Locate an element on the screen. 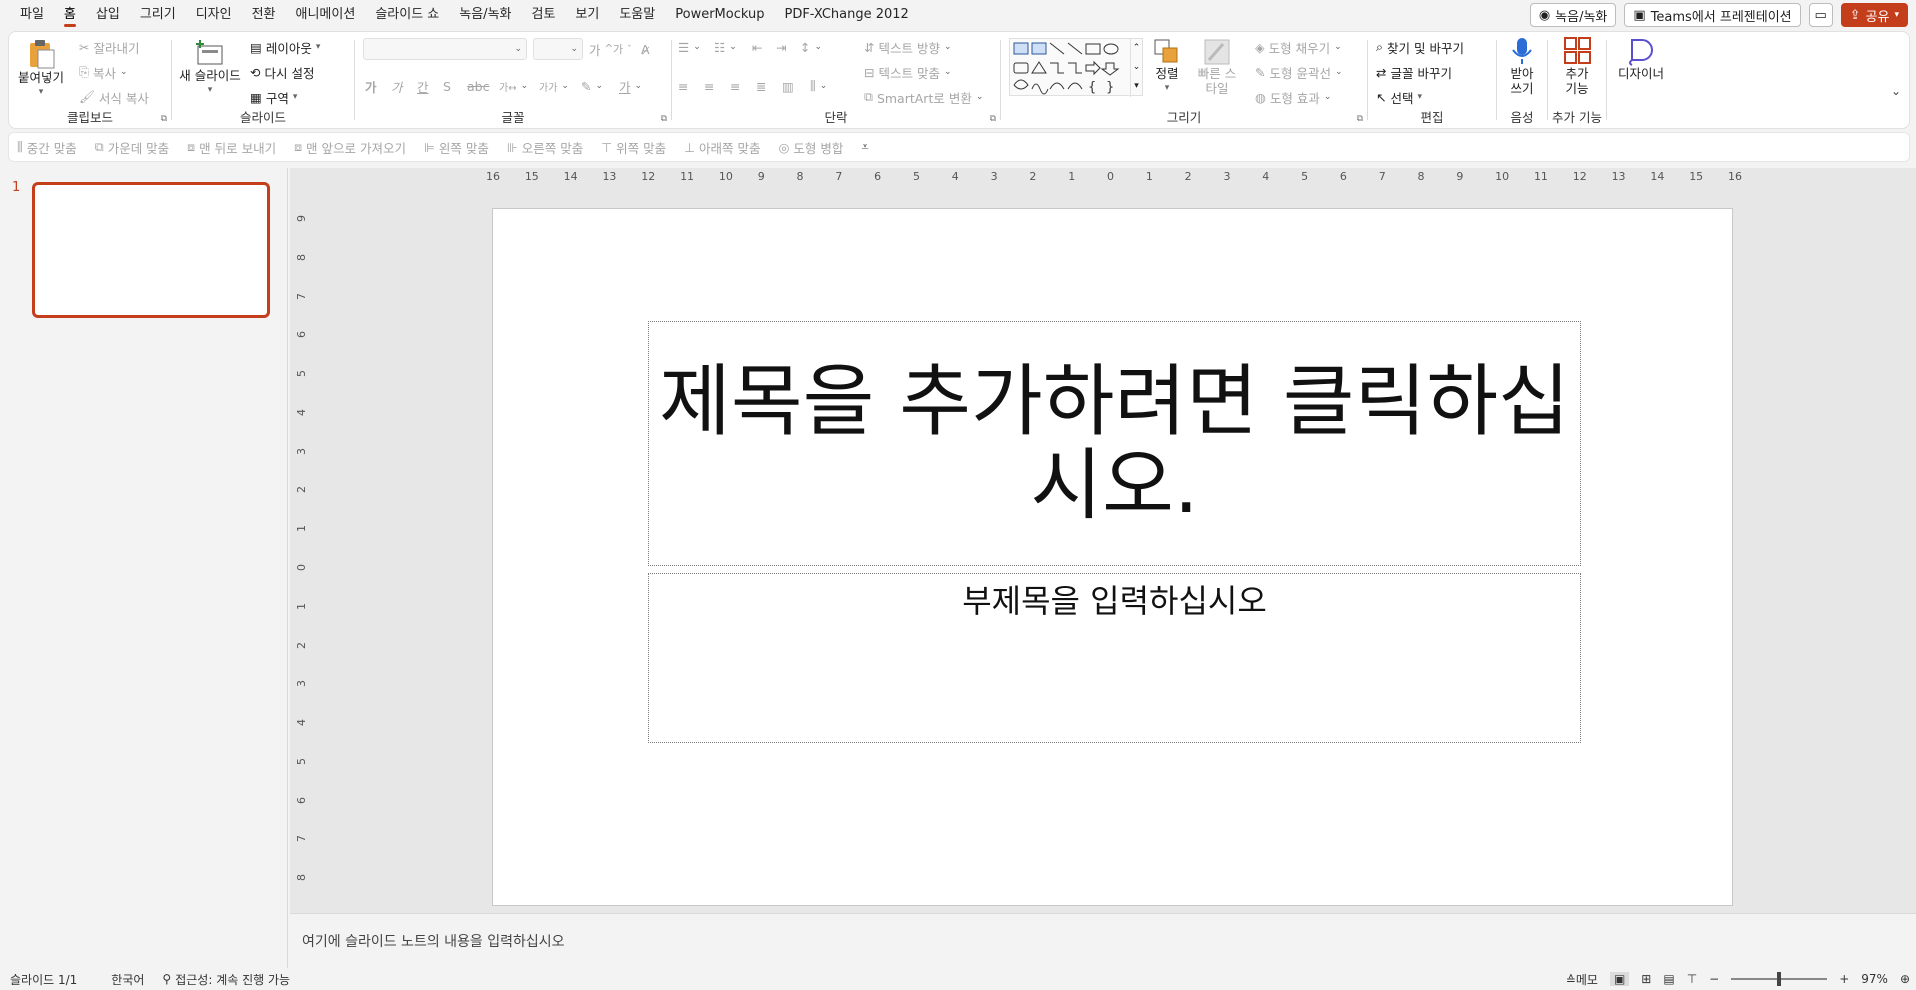 Image resolution: width=1916 pixels, height=990 pixels. underline-button: 간 is located at coordinates (423, 86).